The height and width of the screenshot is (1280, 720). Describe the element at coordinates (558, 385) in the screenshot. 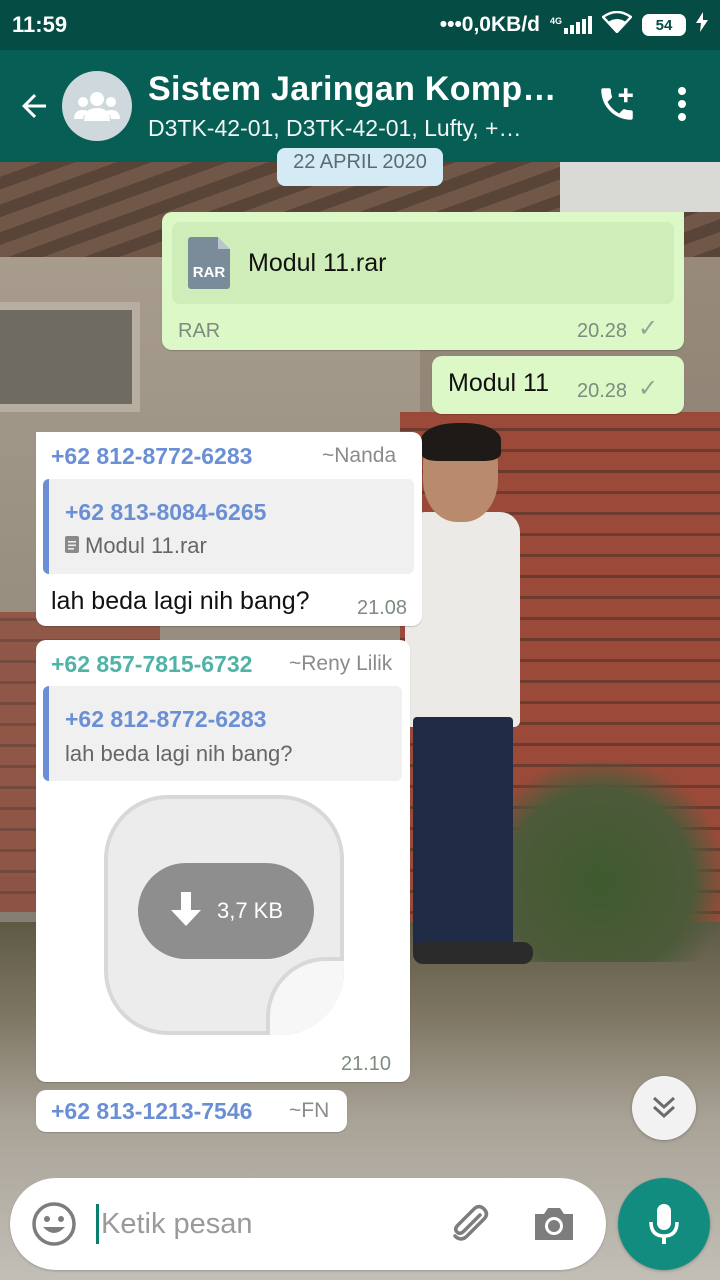

I see `outgoing-text-message: Modul 11 20.28 ✓` at that location.